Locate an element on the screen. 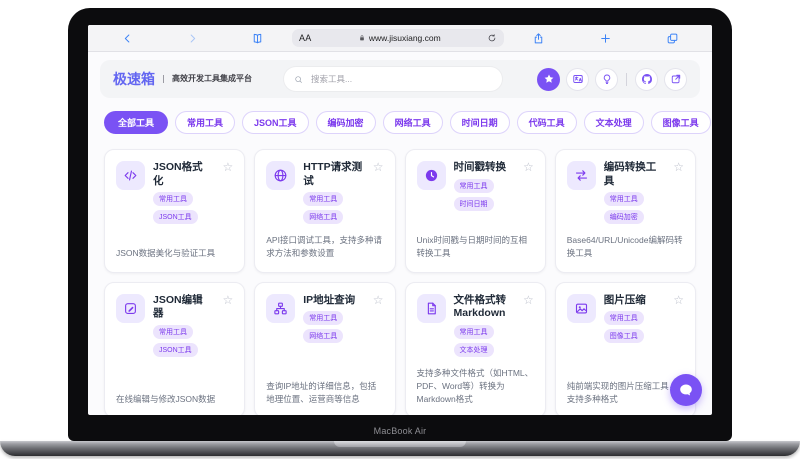 This screenshot has height=459, width=800. laptop-base-notch is located at coordinates (400, 444).